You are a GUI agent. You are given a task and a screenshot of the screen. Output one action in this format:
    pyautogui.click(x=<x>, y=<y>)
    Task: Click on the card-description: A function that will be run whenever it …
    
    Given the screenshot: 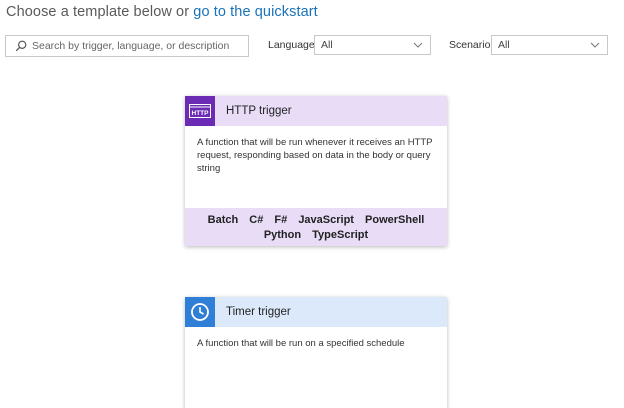 What is the action you would take?
    pyautogui.click(x=315, y=155)
    